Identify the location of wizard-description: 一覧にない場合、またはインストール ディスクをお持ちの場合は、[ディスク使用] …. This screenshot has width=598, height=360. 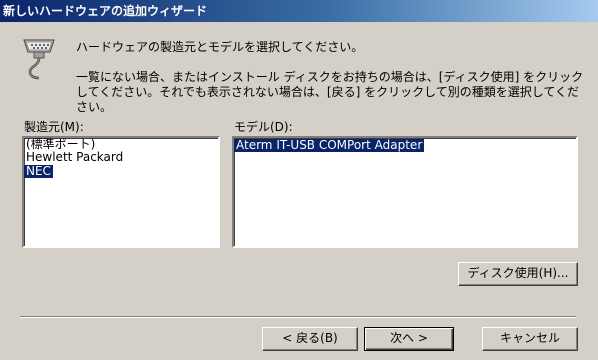
(330, 92).